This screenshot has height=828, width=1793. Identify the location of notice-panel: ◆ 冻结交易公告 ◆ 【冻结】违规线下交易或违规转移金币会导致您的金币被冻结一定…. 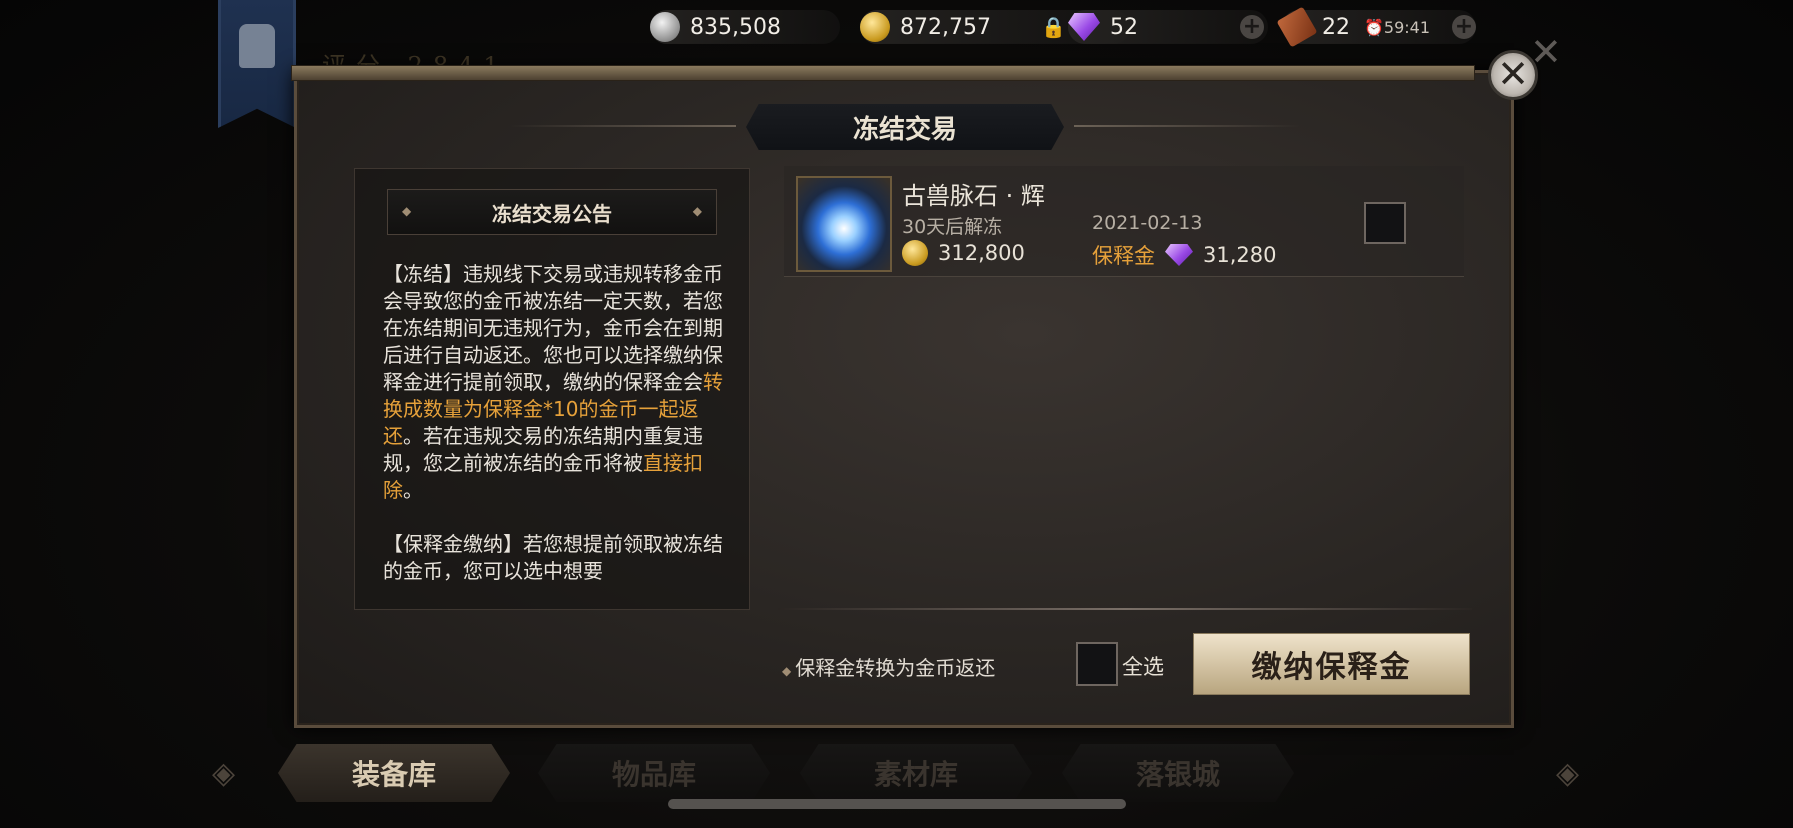
(552, 389).